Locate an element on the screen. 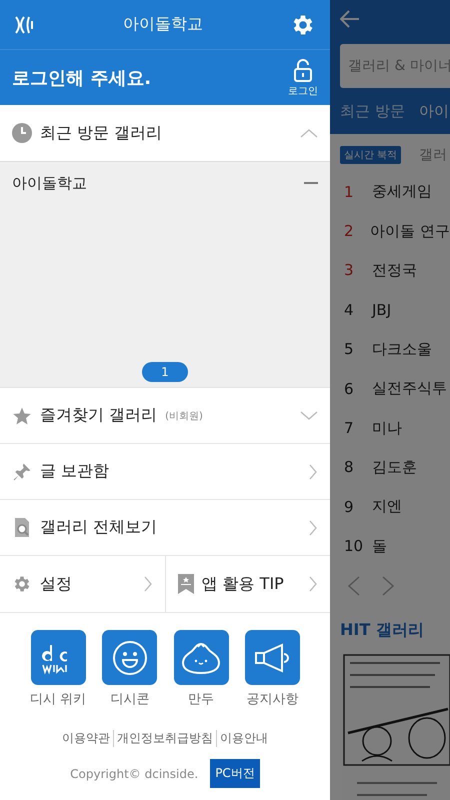 Image resolution: width=450 pixels, height=800 pixels. search-field: 갤러리 & 마이너 is located at coordinates (395, 66).